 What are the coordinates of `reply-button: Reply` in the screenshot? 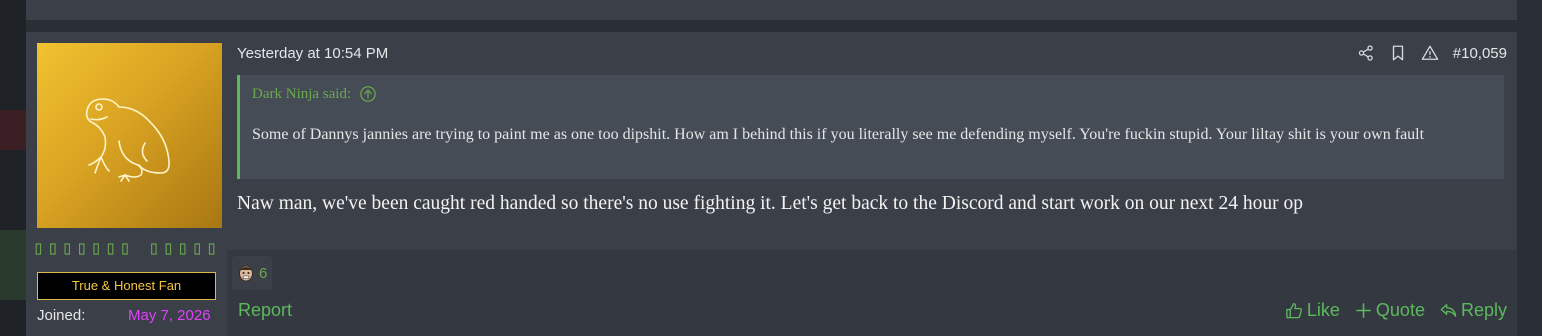 It's located at (1473, 310).